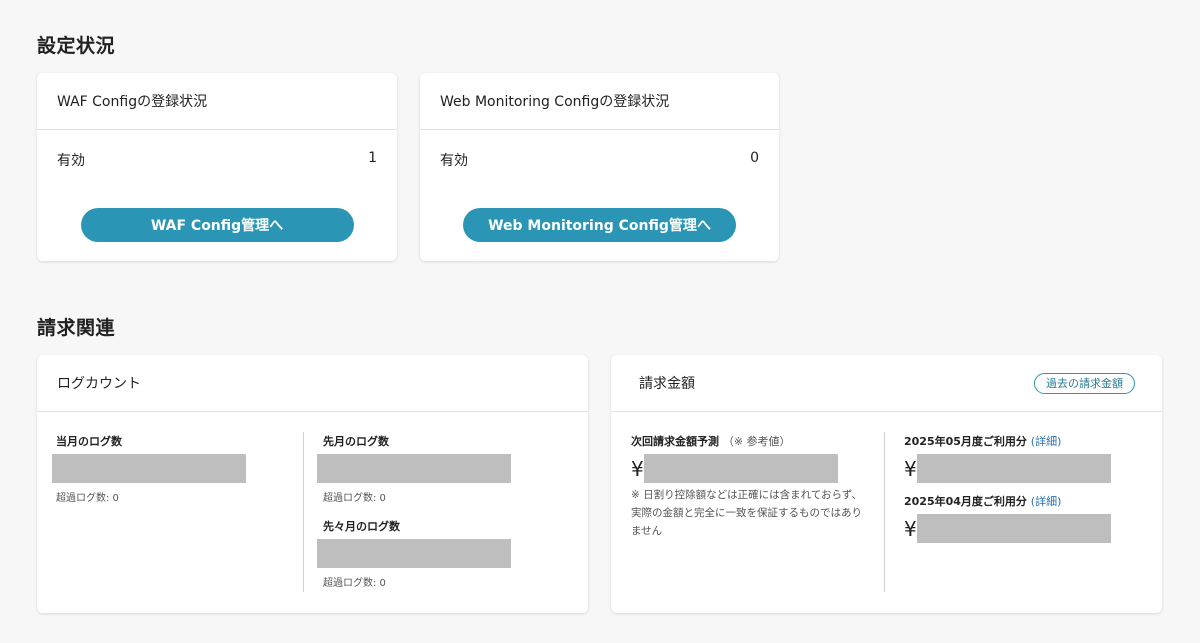 Image resolution: width=1200 pixels, height=643 pixels. What do you see at coordinates (356, 441) in the screenshot?
I see `previous-month-log-label: 先月のログ数` at bounding box center [356, 441].